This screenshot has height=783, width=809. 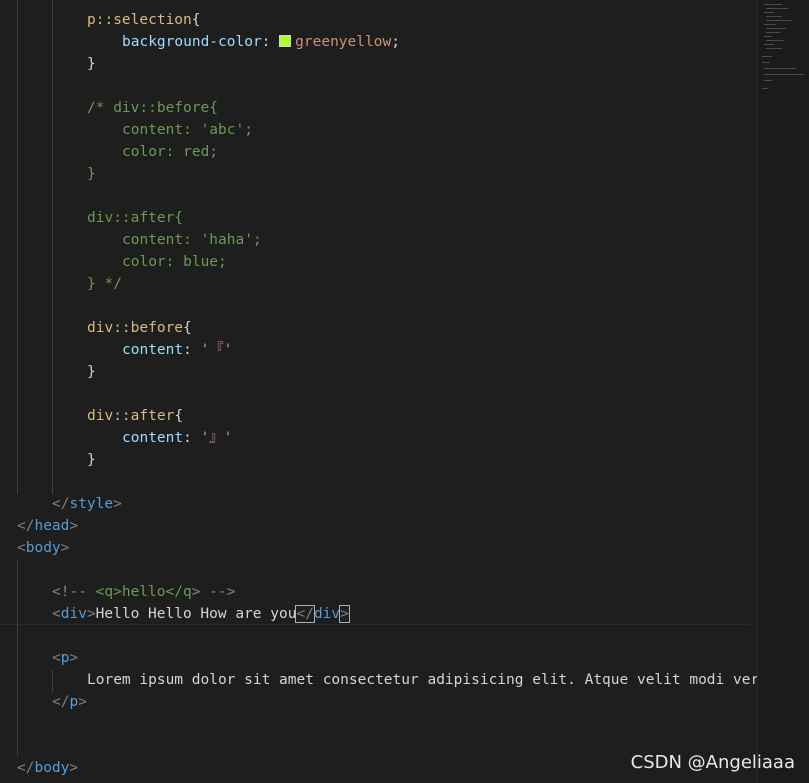 I want to click on comment: } */, so click(x=104, y=284).